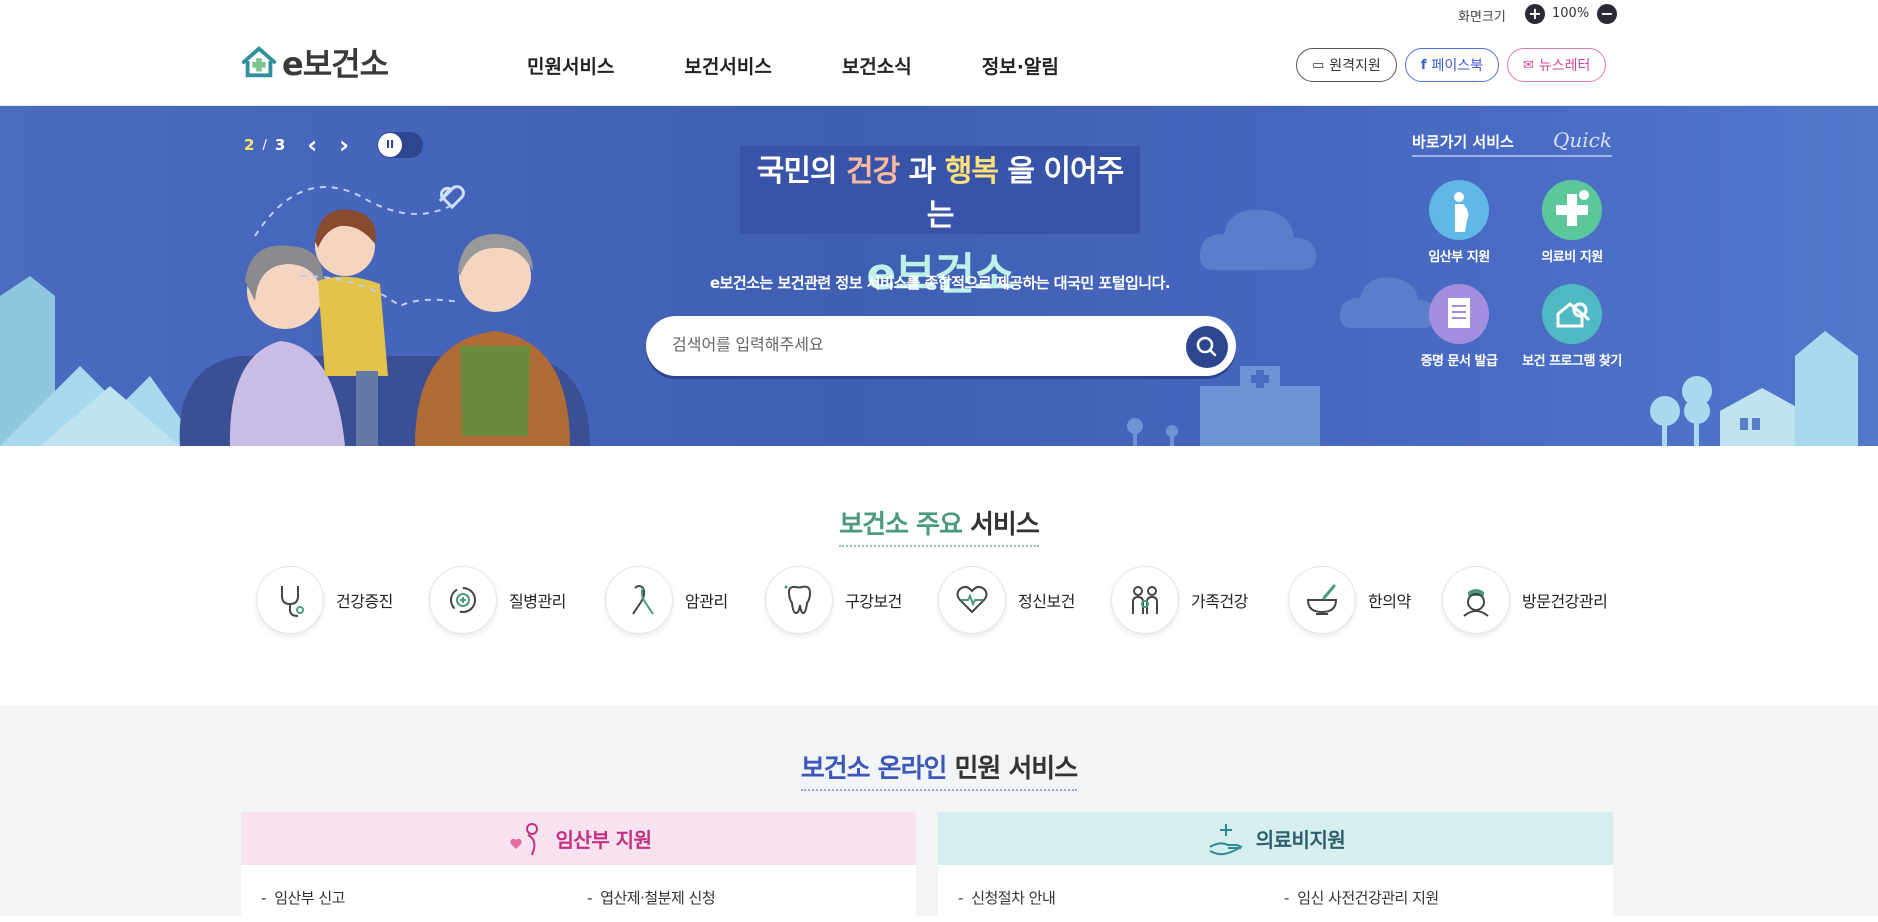 Image resolution: width=1878 pixels, height=922 pixels. Describe the element at coordinates (912, 346) in the screenshot. I see `search-input` at that location.